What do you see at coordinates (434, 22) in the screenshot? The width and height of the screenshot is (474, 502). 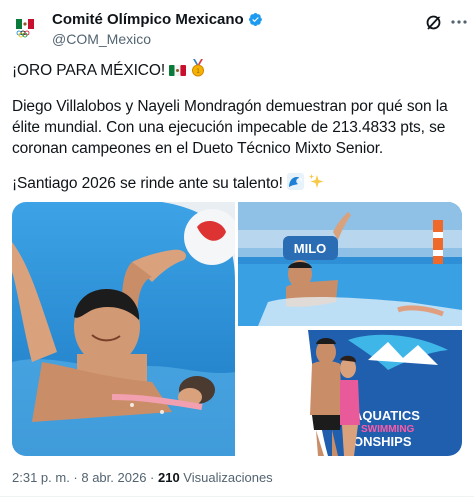 I see `grok-icon` at bounding box center [434, 22].